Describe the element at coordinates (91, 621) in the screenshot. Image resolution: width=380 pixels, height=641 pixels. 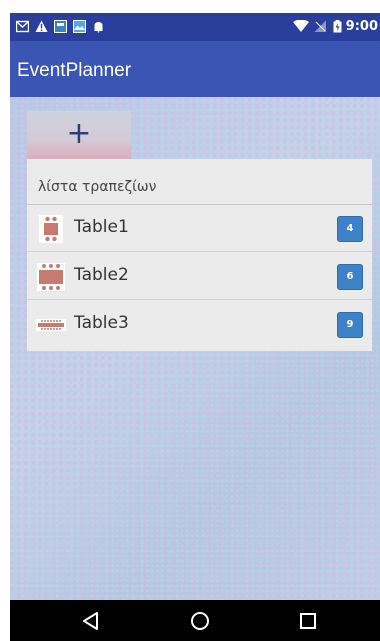
I see `back-icon` at that location.